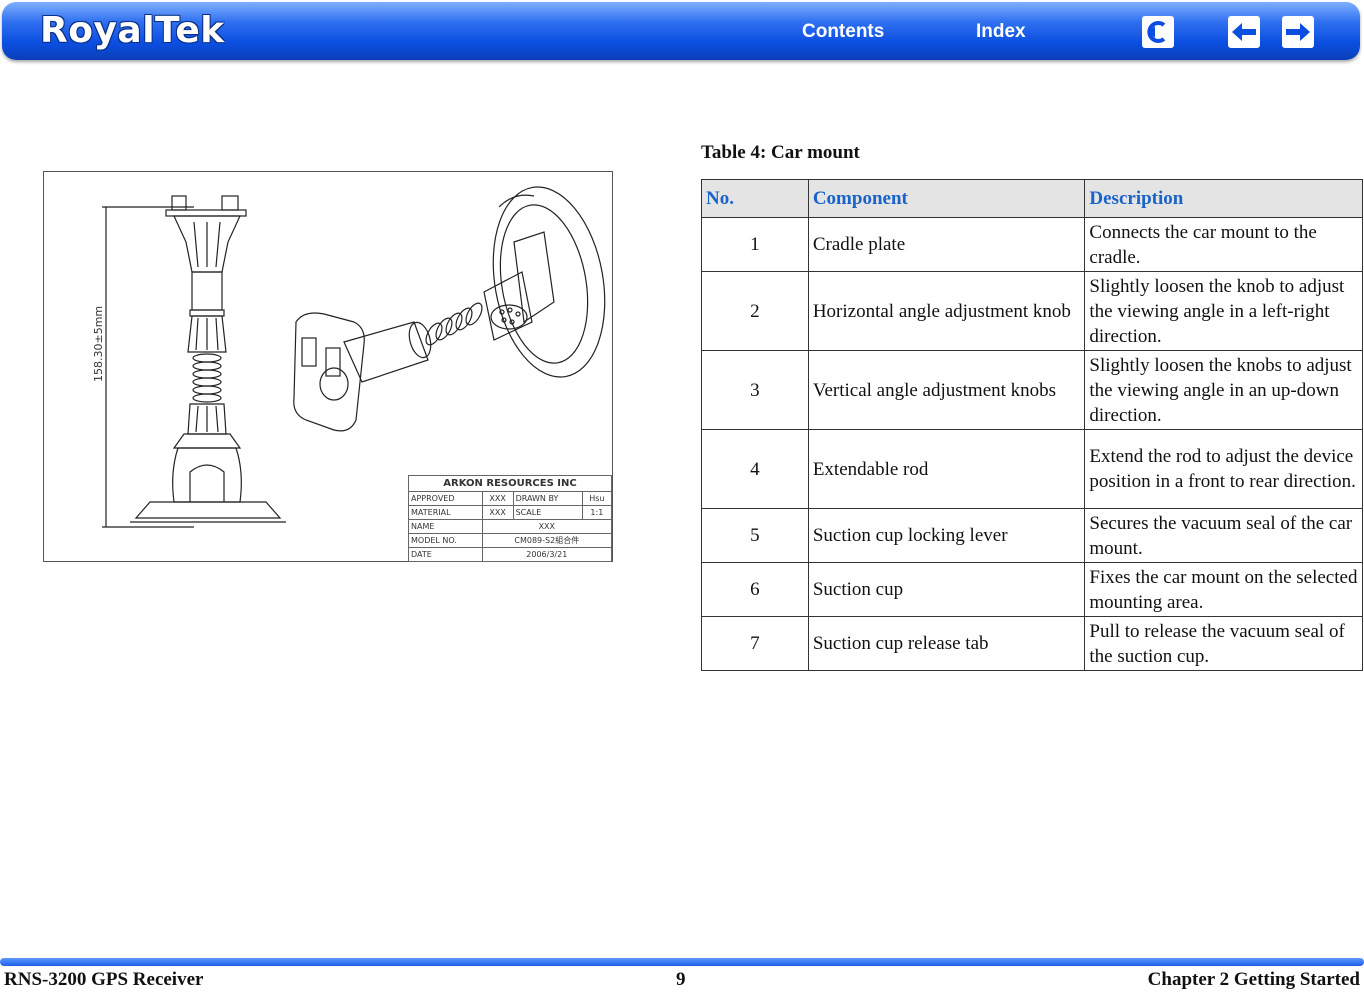  I want to click on next-page-icon, so click(1298, 32).